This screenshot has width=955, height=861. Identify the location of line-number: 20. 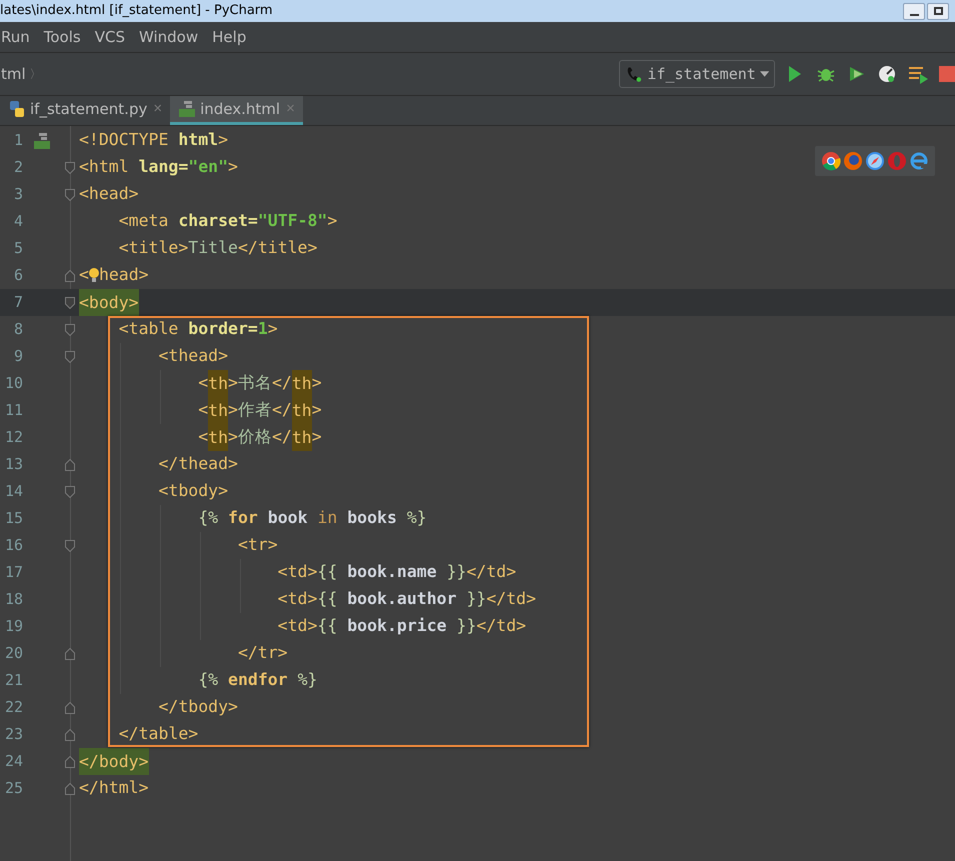
(13, 653).